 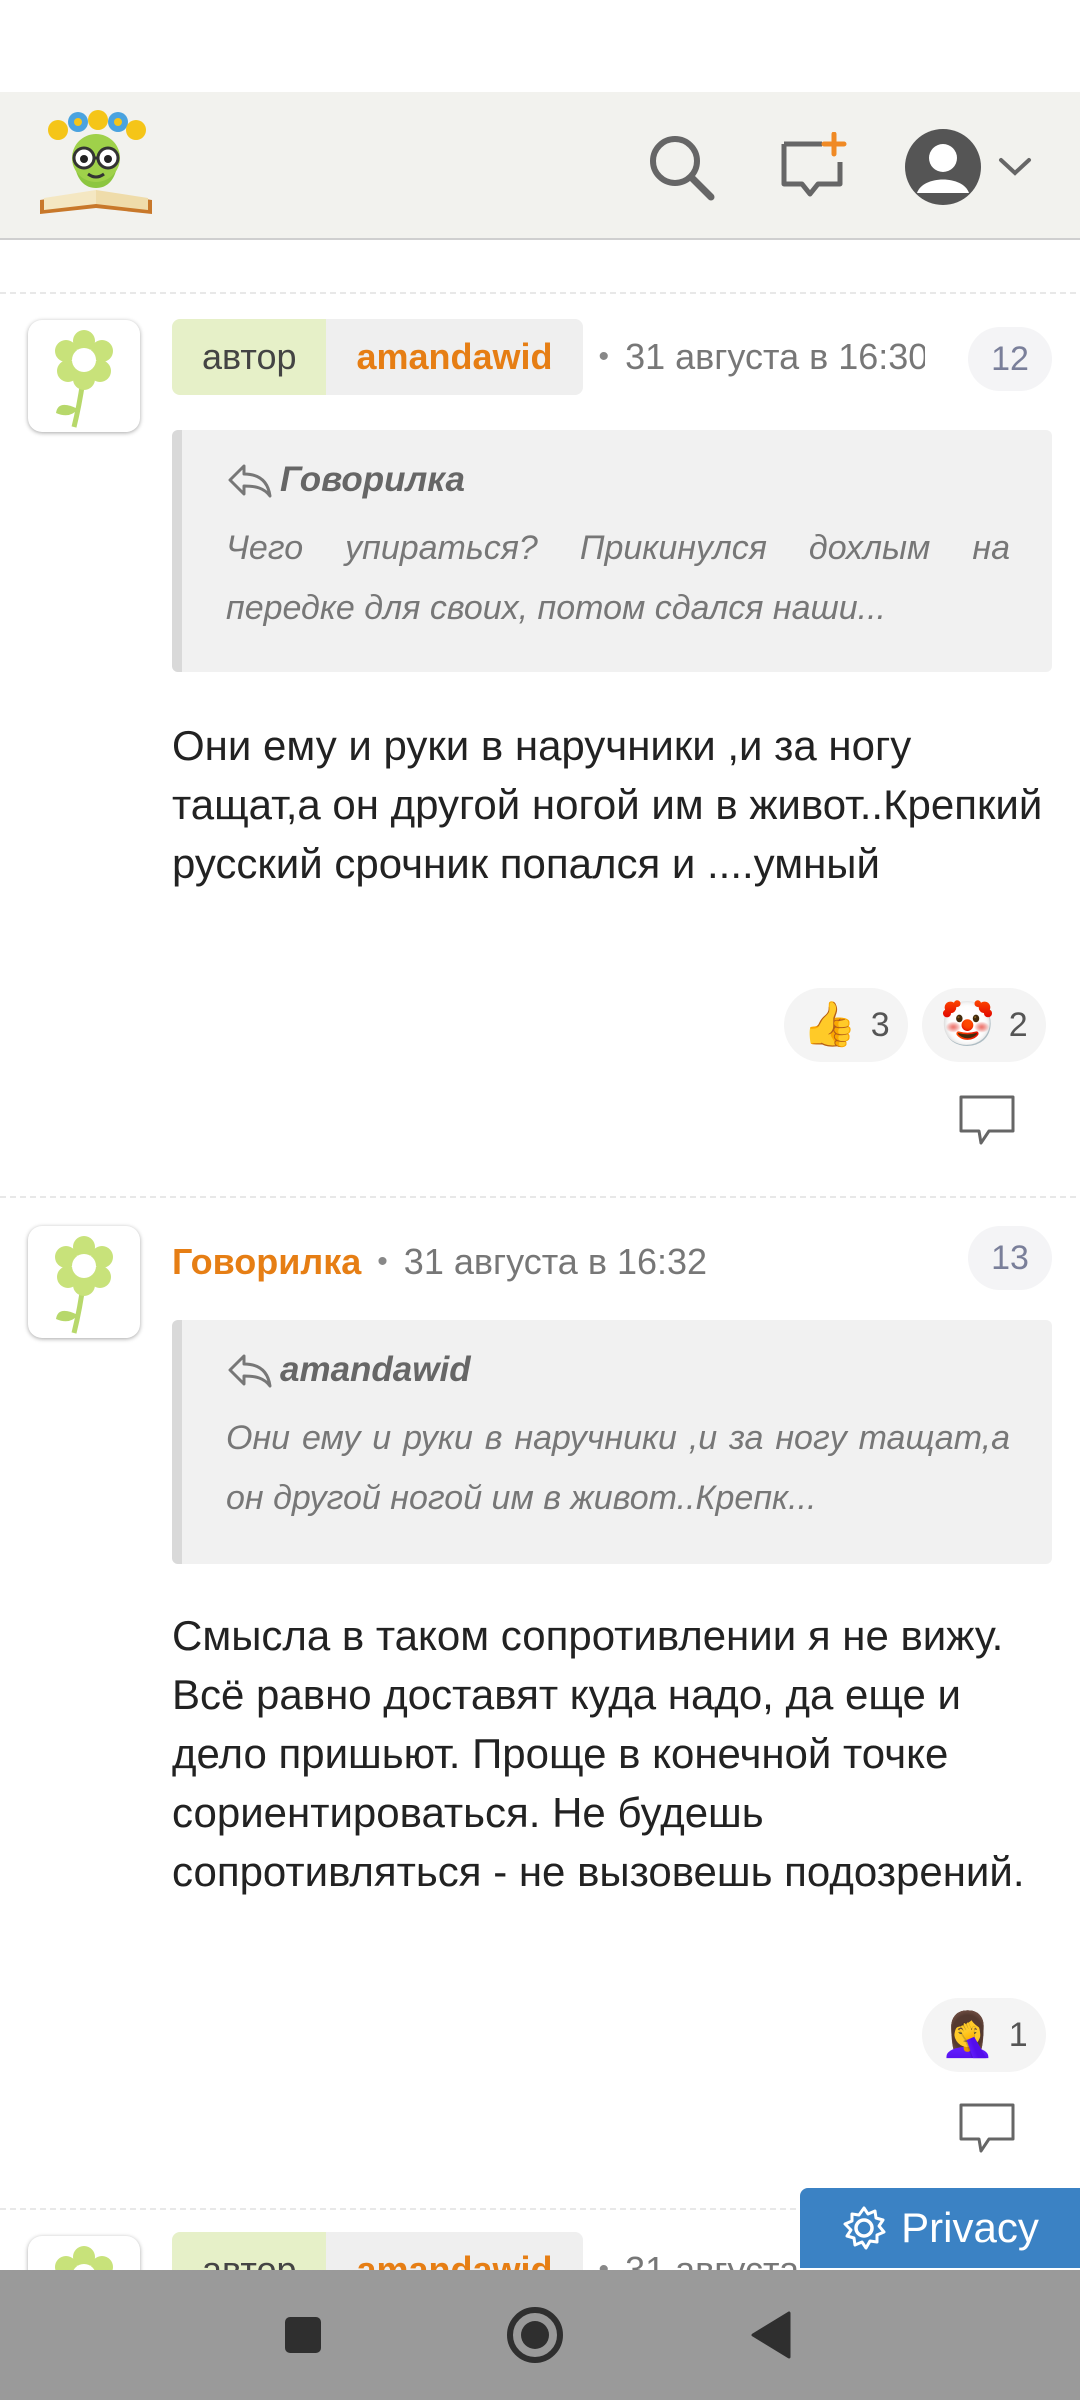 I want to click on avatar, so click(x=84, y=2253).